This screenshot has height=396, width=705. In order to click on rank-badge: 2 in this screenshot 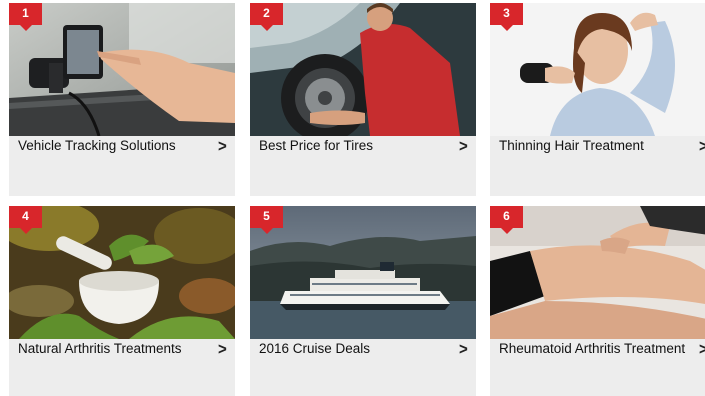, I will do `click(266, 17)`.